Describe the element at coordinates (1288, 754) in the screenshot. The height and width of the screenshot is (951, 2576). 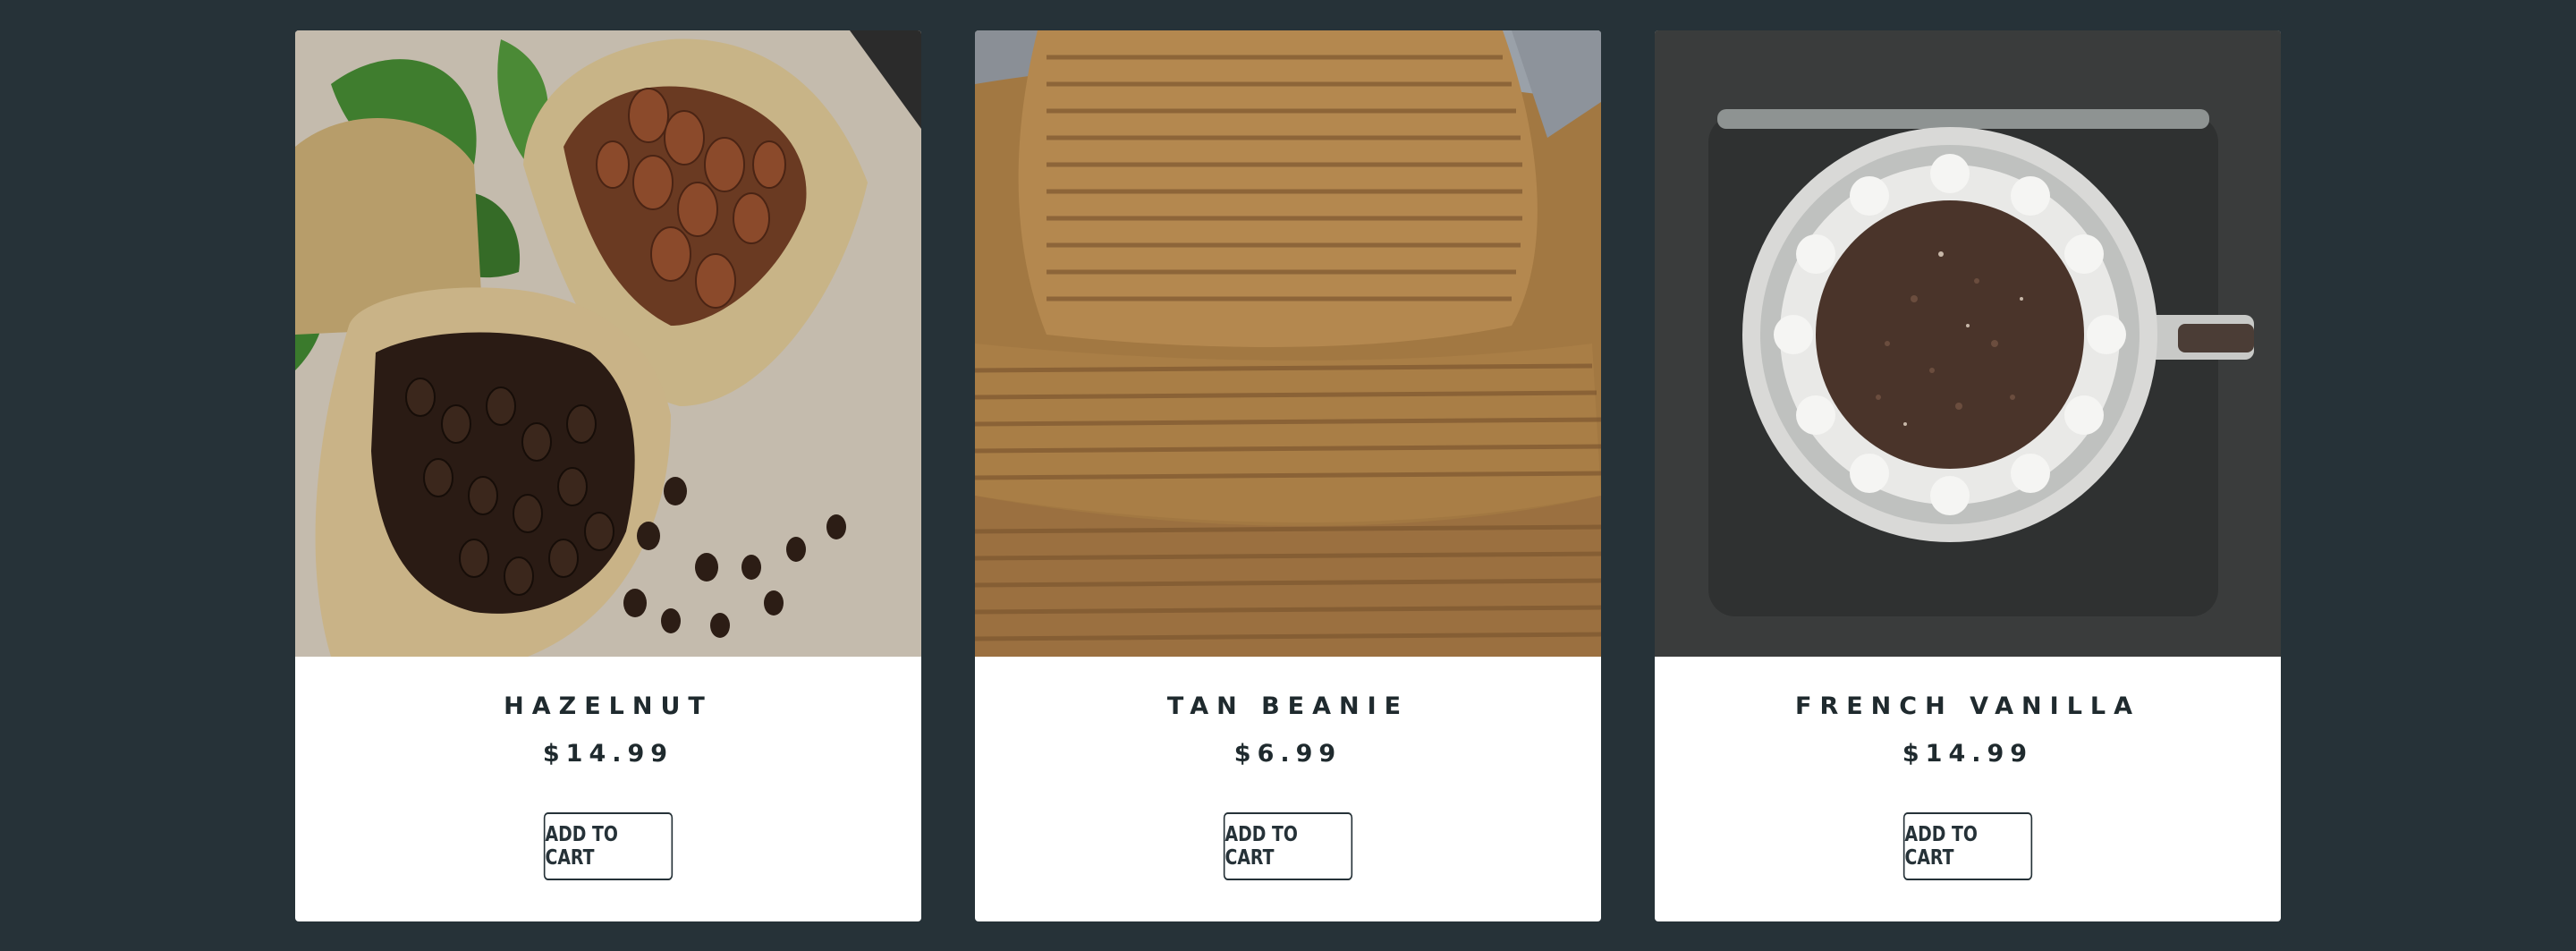
I see `product-price: $6.99` at that location.